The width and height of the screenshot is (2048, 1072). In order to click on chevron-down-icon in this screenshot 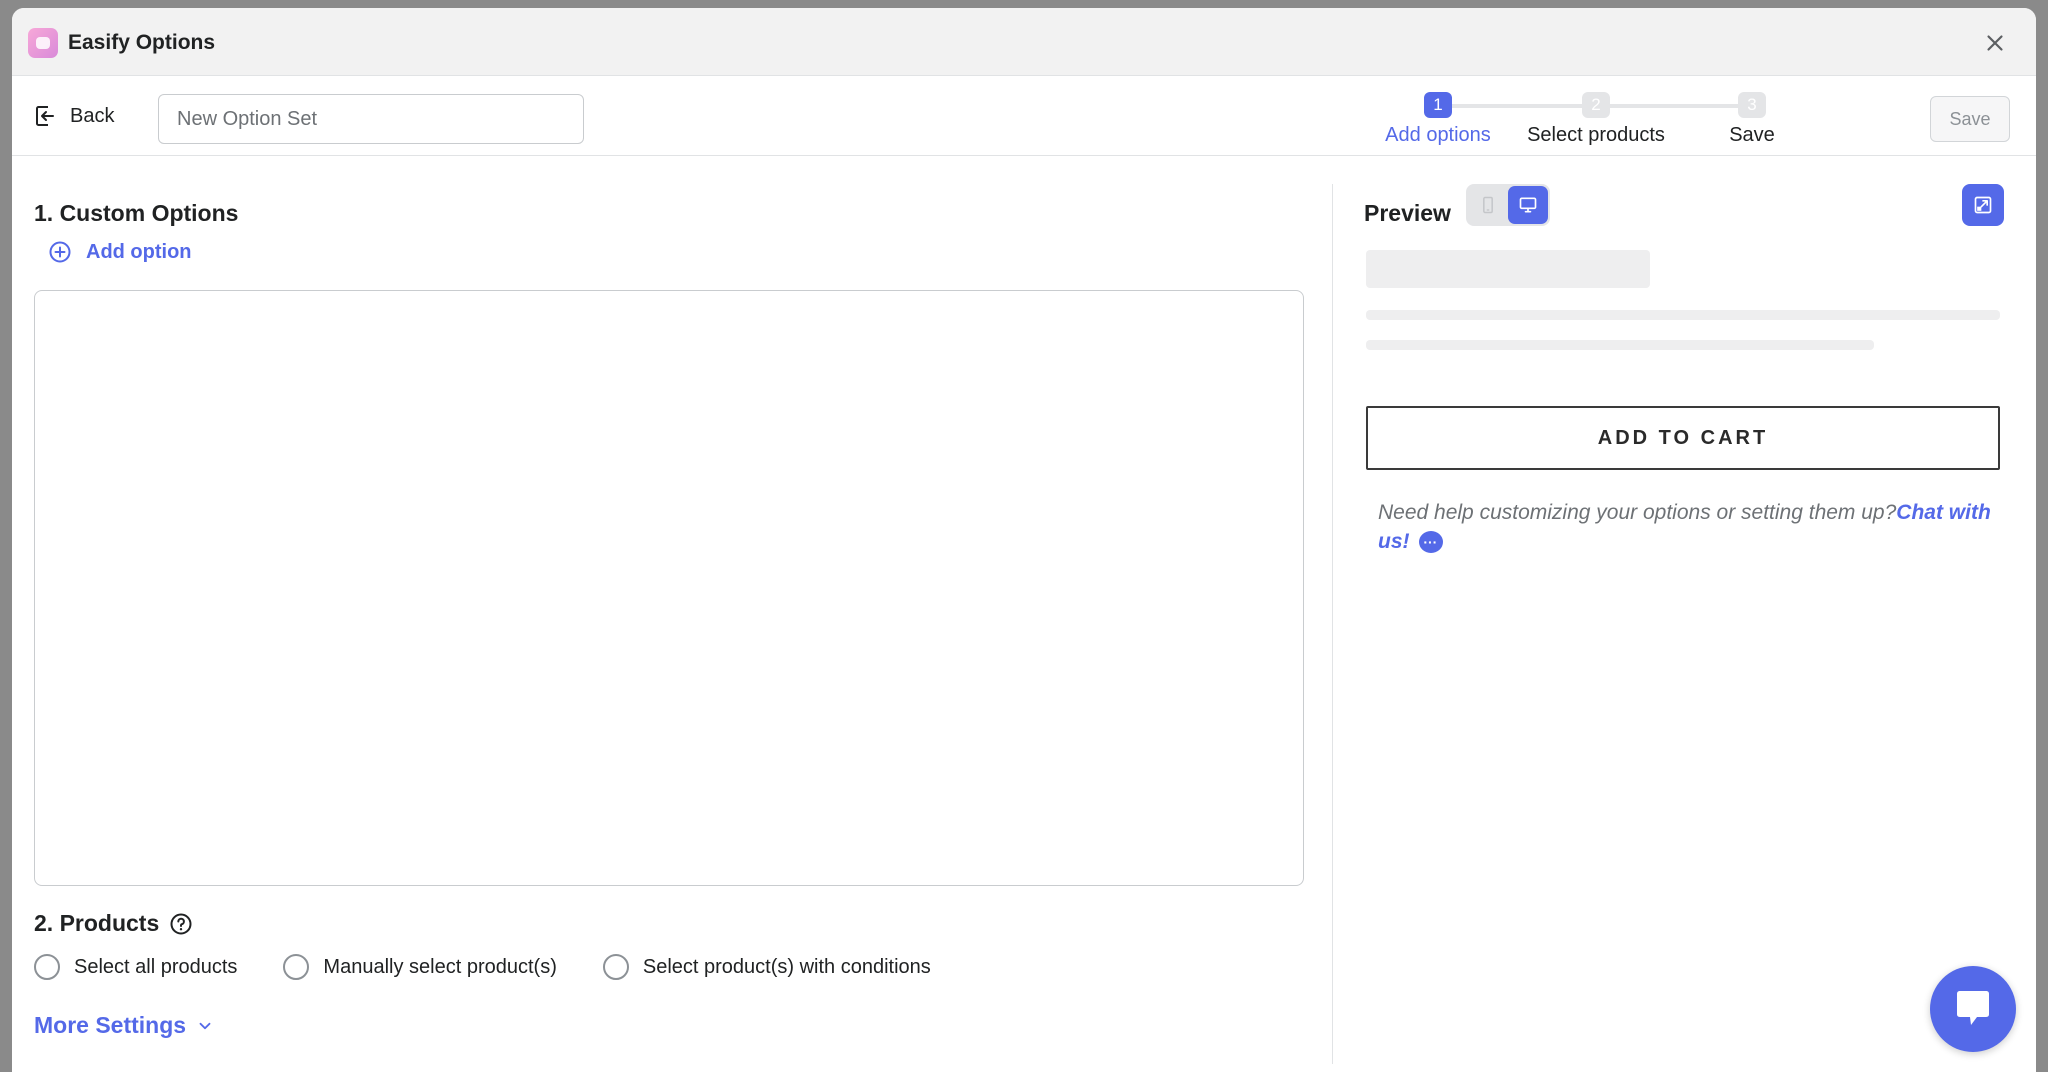, I will do `click(205, 1025)`.